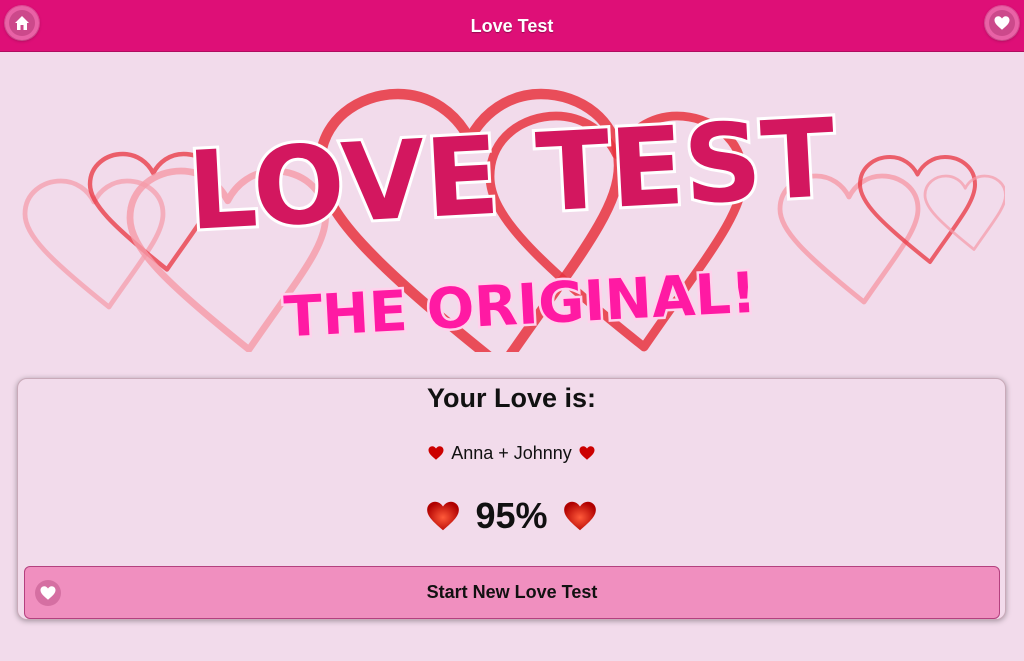 This screenshot has height=661, width=1024. I want to click on favorite-button, so click(1002, 23).